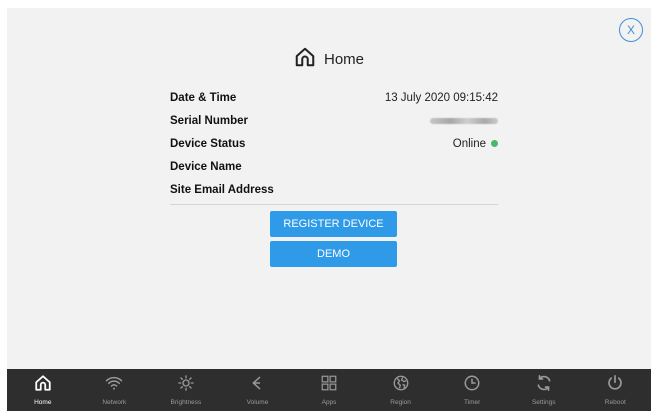 The width and height of the screenshot is (657, 412). I want to click on serial-number-value, so click(464, 120).